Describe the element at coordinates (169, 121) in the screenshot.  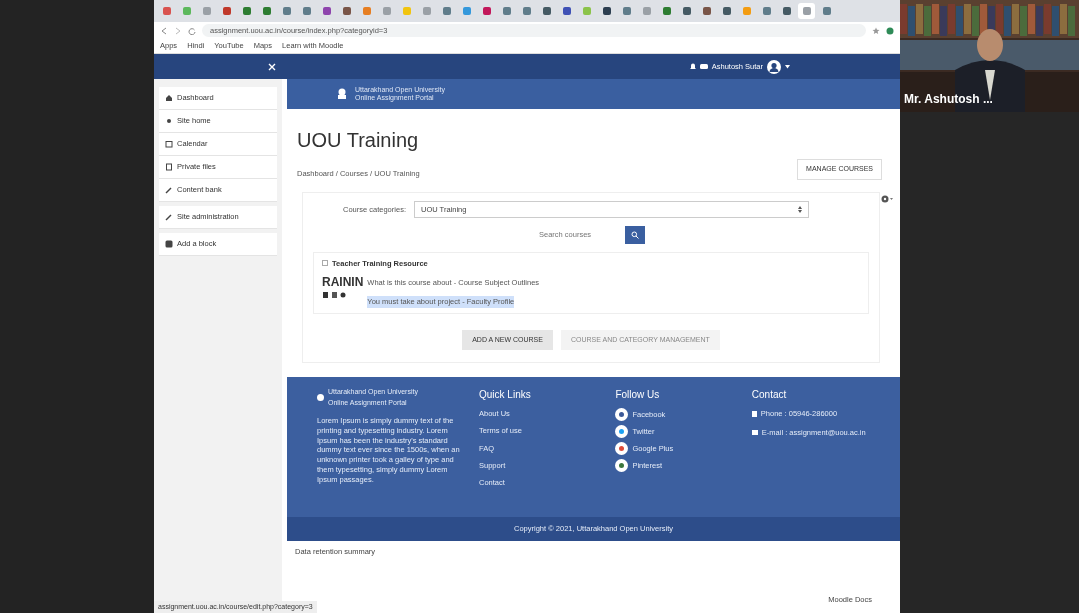
I see `dot-icon` at that location.